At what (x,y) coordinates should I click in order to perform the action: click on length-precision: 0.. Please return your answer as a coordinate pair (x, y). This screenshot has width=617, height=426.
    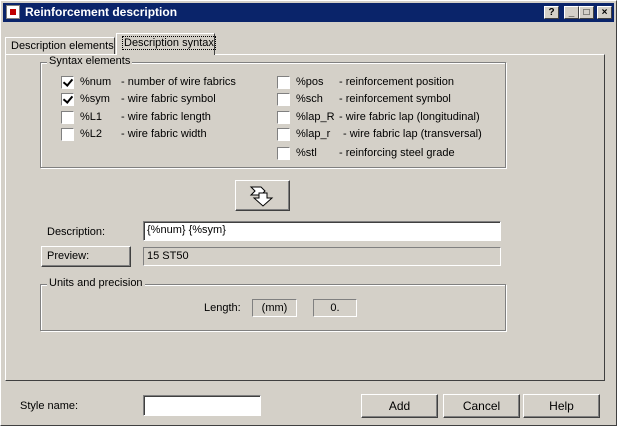
    Looking at the image, I should click on (335, 308).